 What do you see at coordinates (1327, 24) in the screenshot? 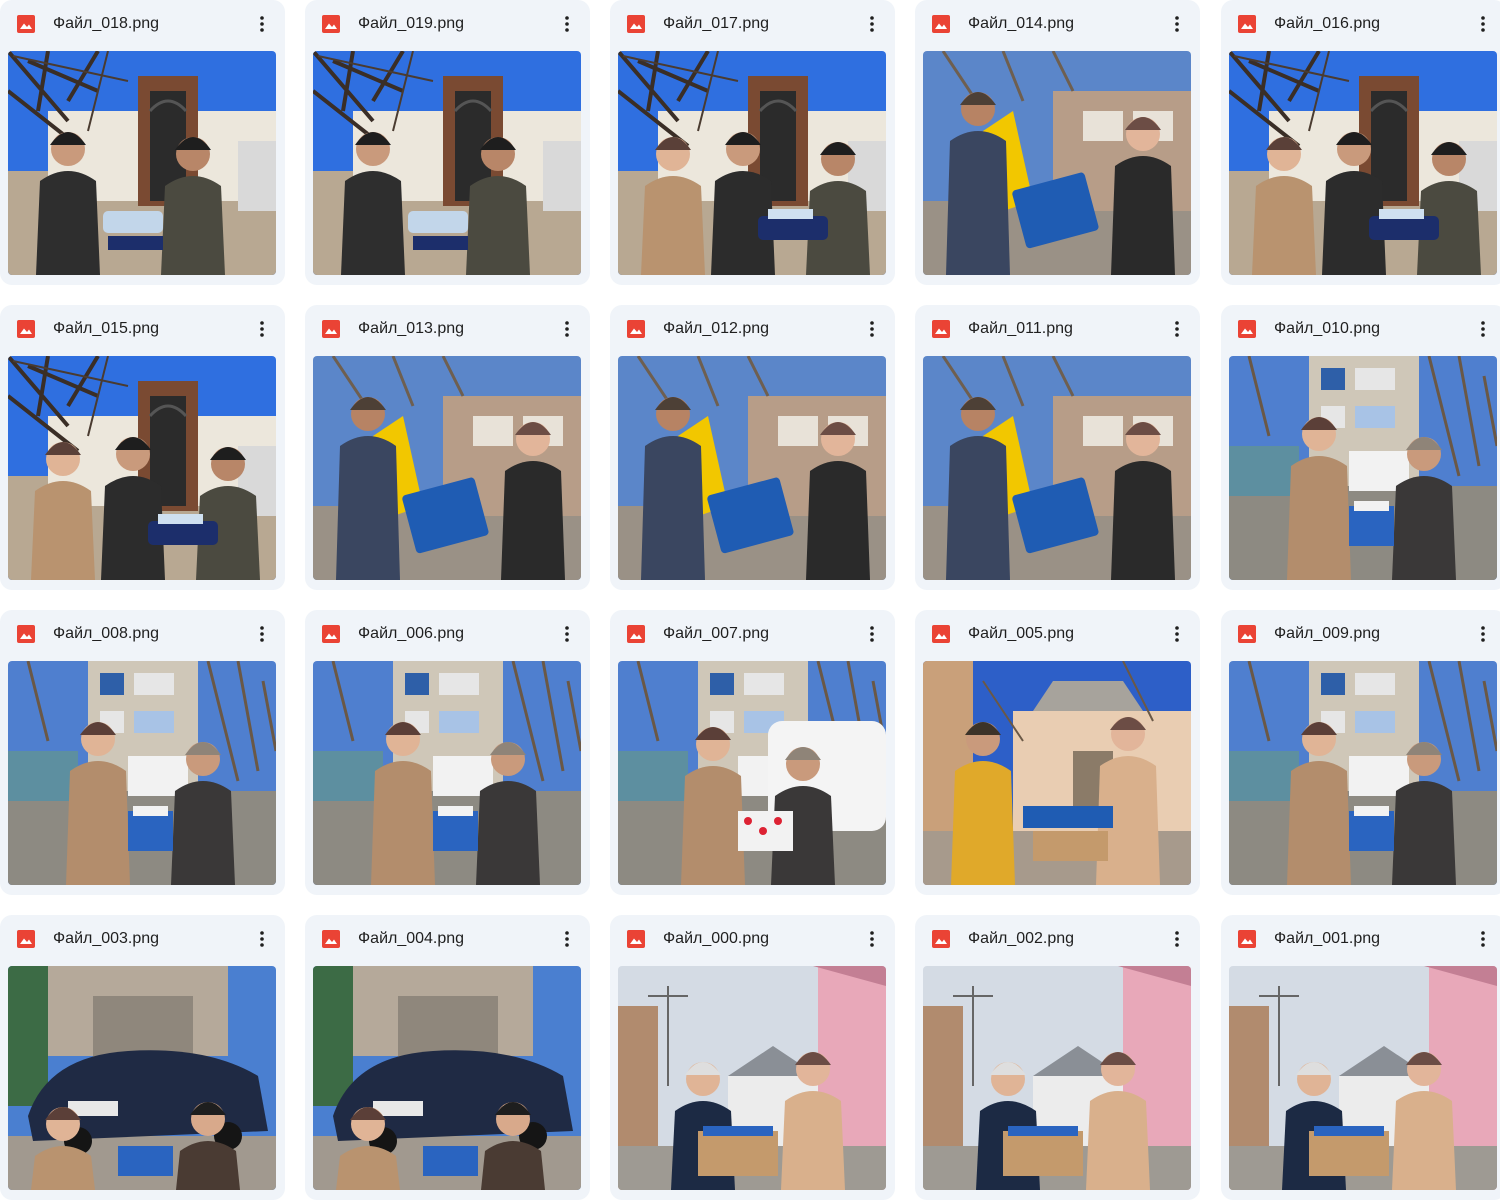
I see `file-name: Файл_016.png` at bounding box center [1327, 24].